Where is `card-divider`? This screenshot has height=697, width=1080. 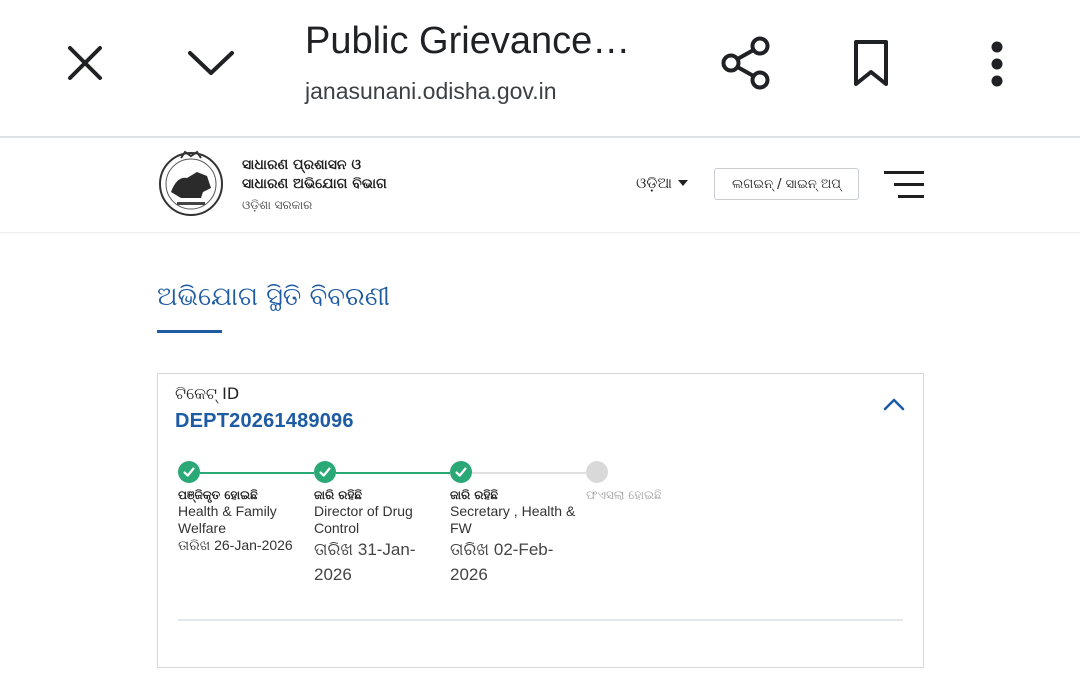 card-divider is located at coordinates (540, 620).